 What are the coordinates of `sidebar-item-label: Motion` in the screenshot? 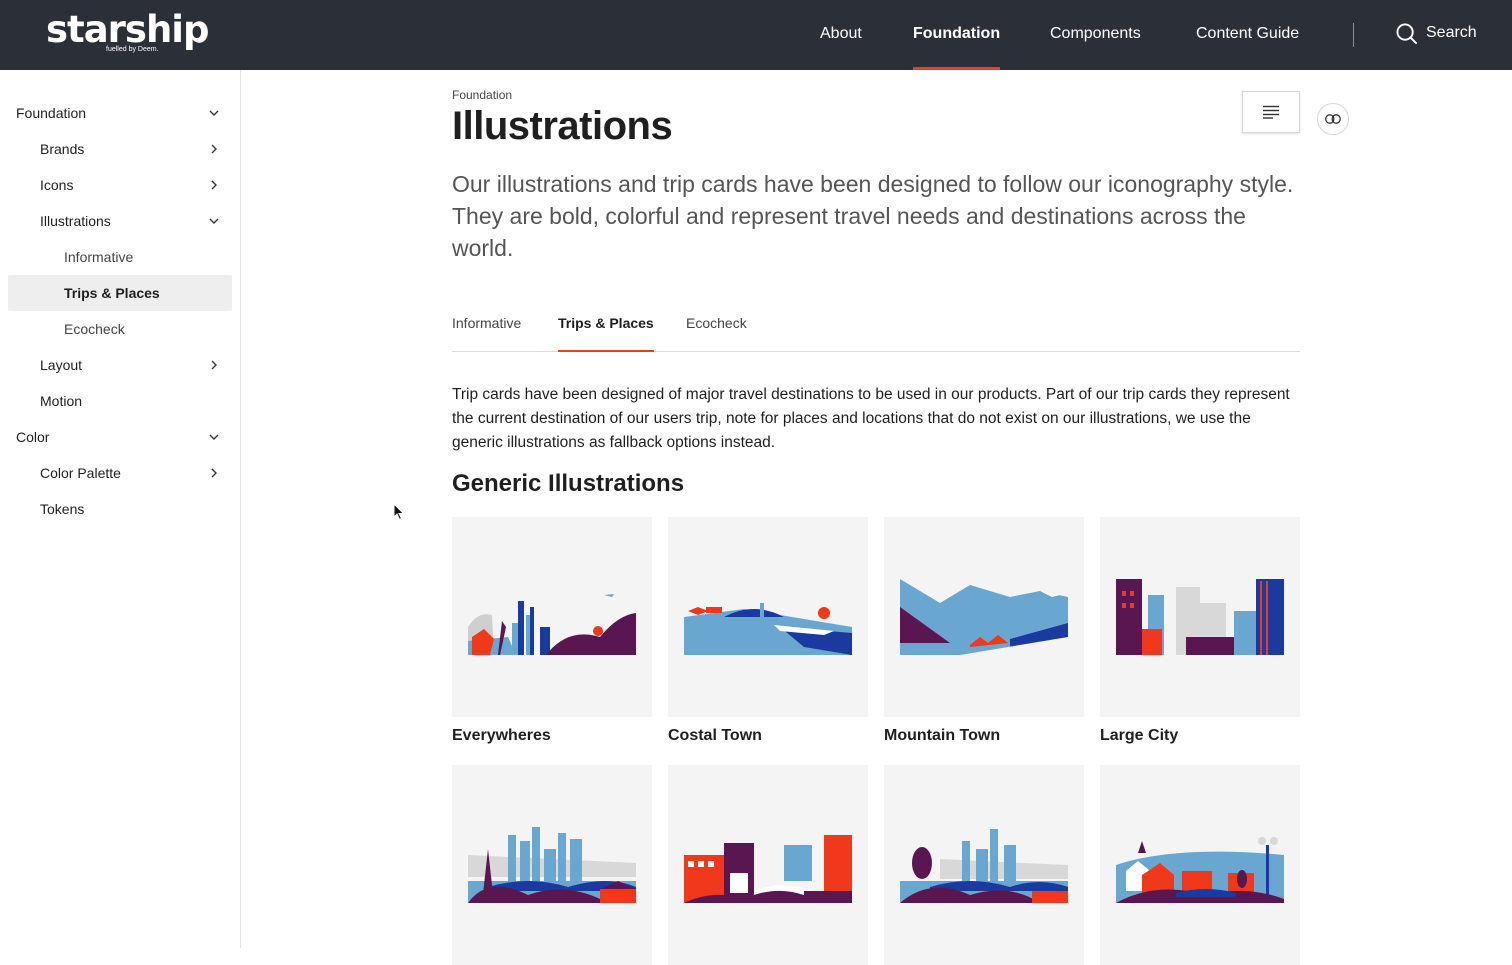 It's located at (61, 401).